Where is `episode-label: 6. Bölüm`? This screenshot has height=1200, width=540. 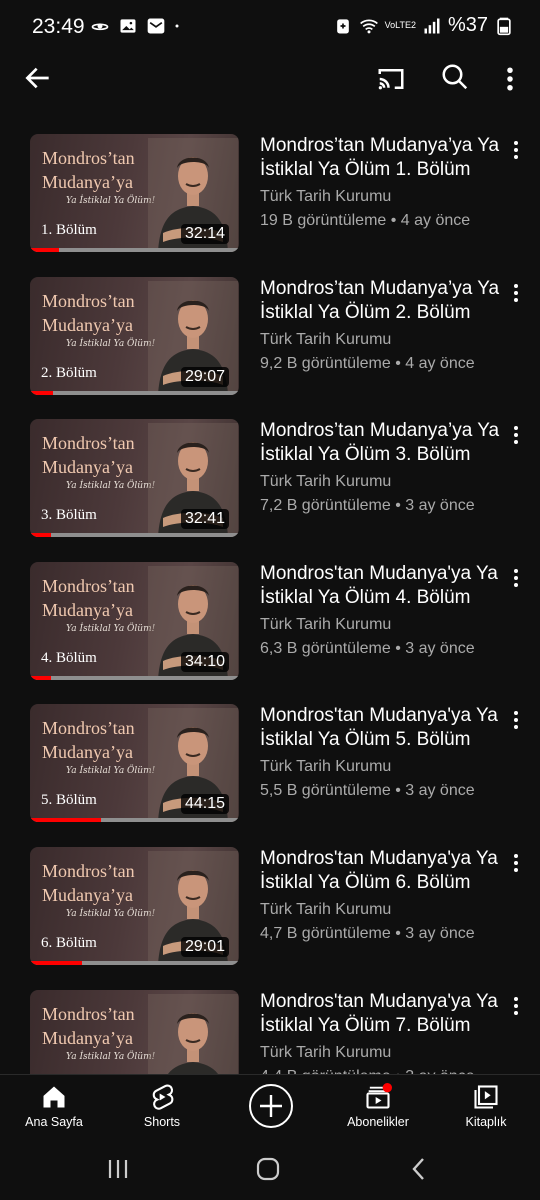 episode-label: 6. Bölüm is located at coordinates (69, 942).